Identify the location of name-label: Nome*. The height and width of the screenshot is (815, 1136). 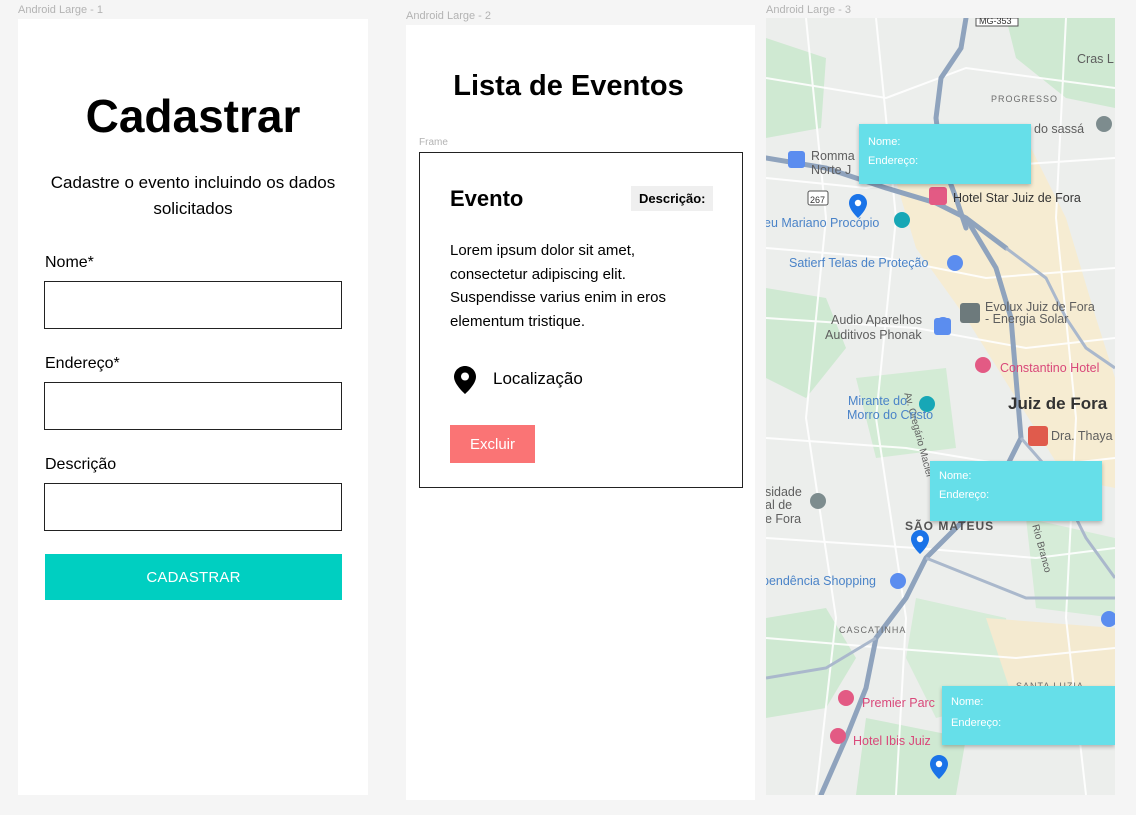
(69, 262).